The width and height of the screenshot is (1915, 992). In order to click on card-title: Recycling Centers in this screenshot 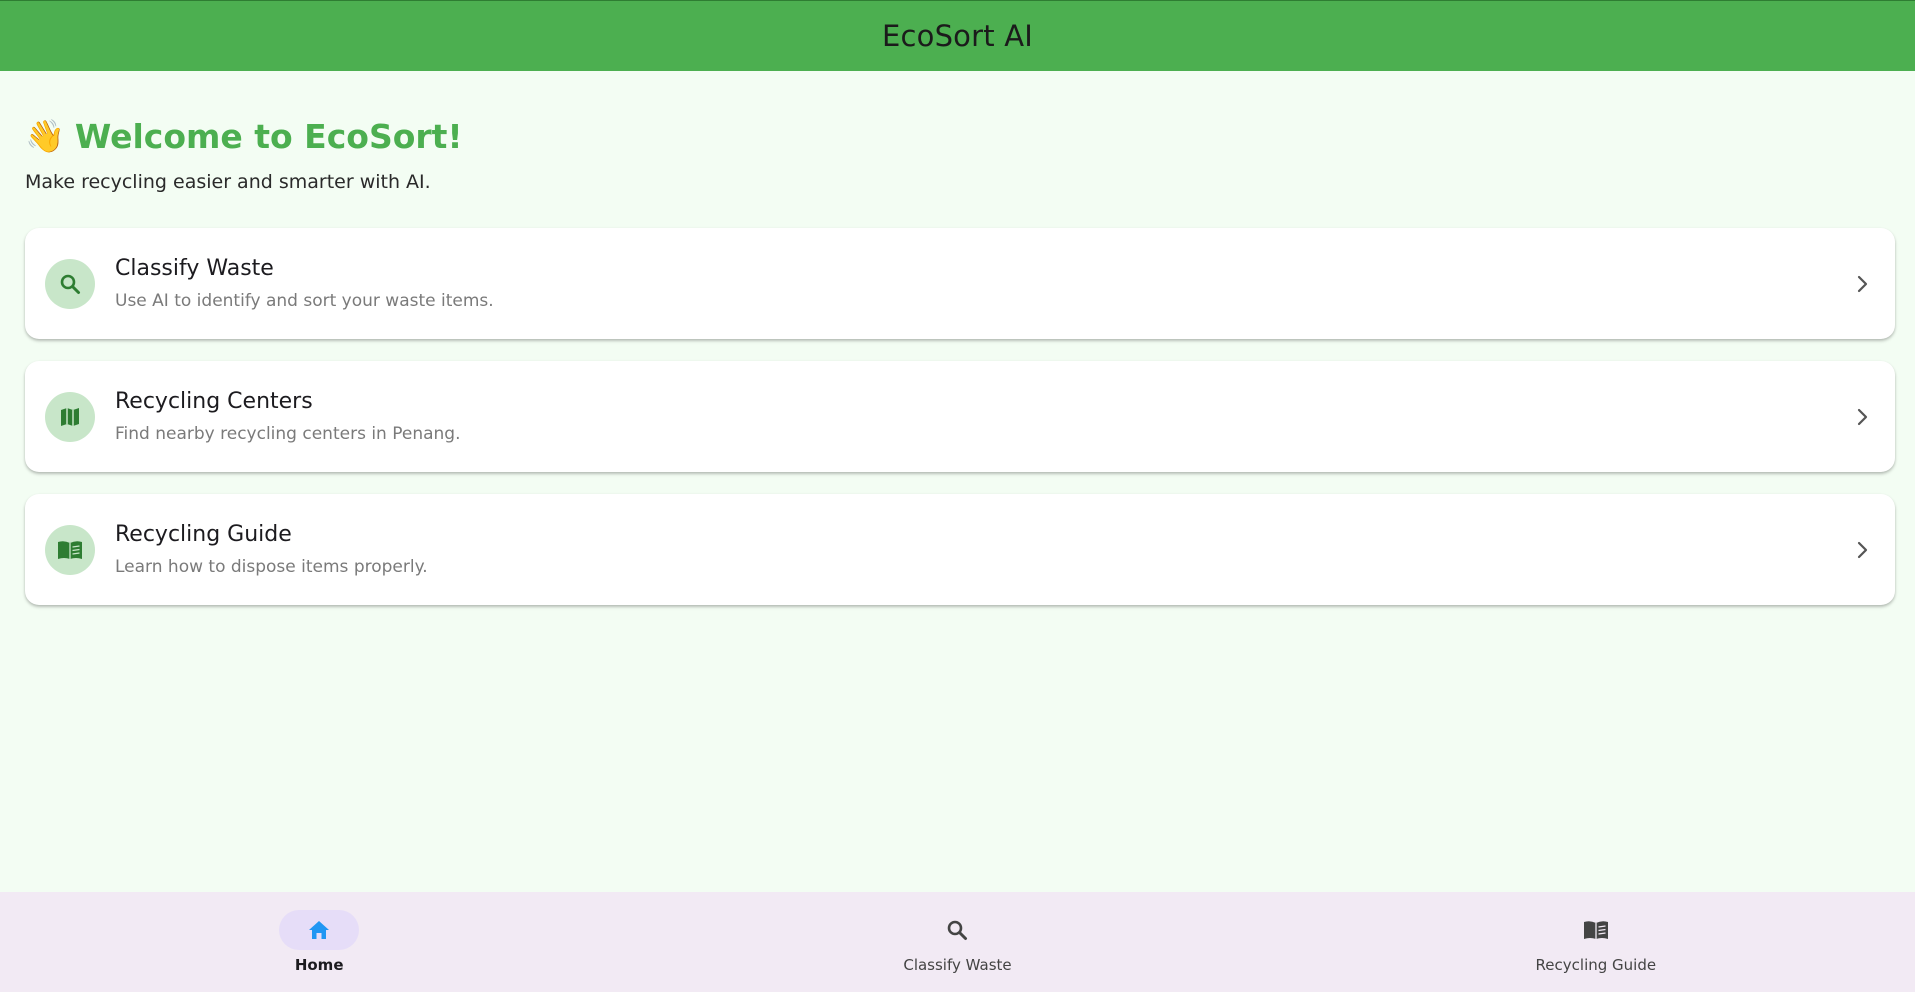, I will do `click(214, 401)`.